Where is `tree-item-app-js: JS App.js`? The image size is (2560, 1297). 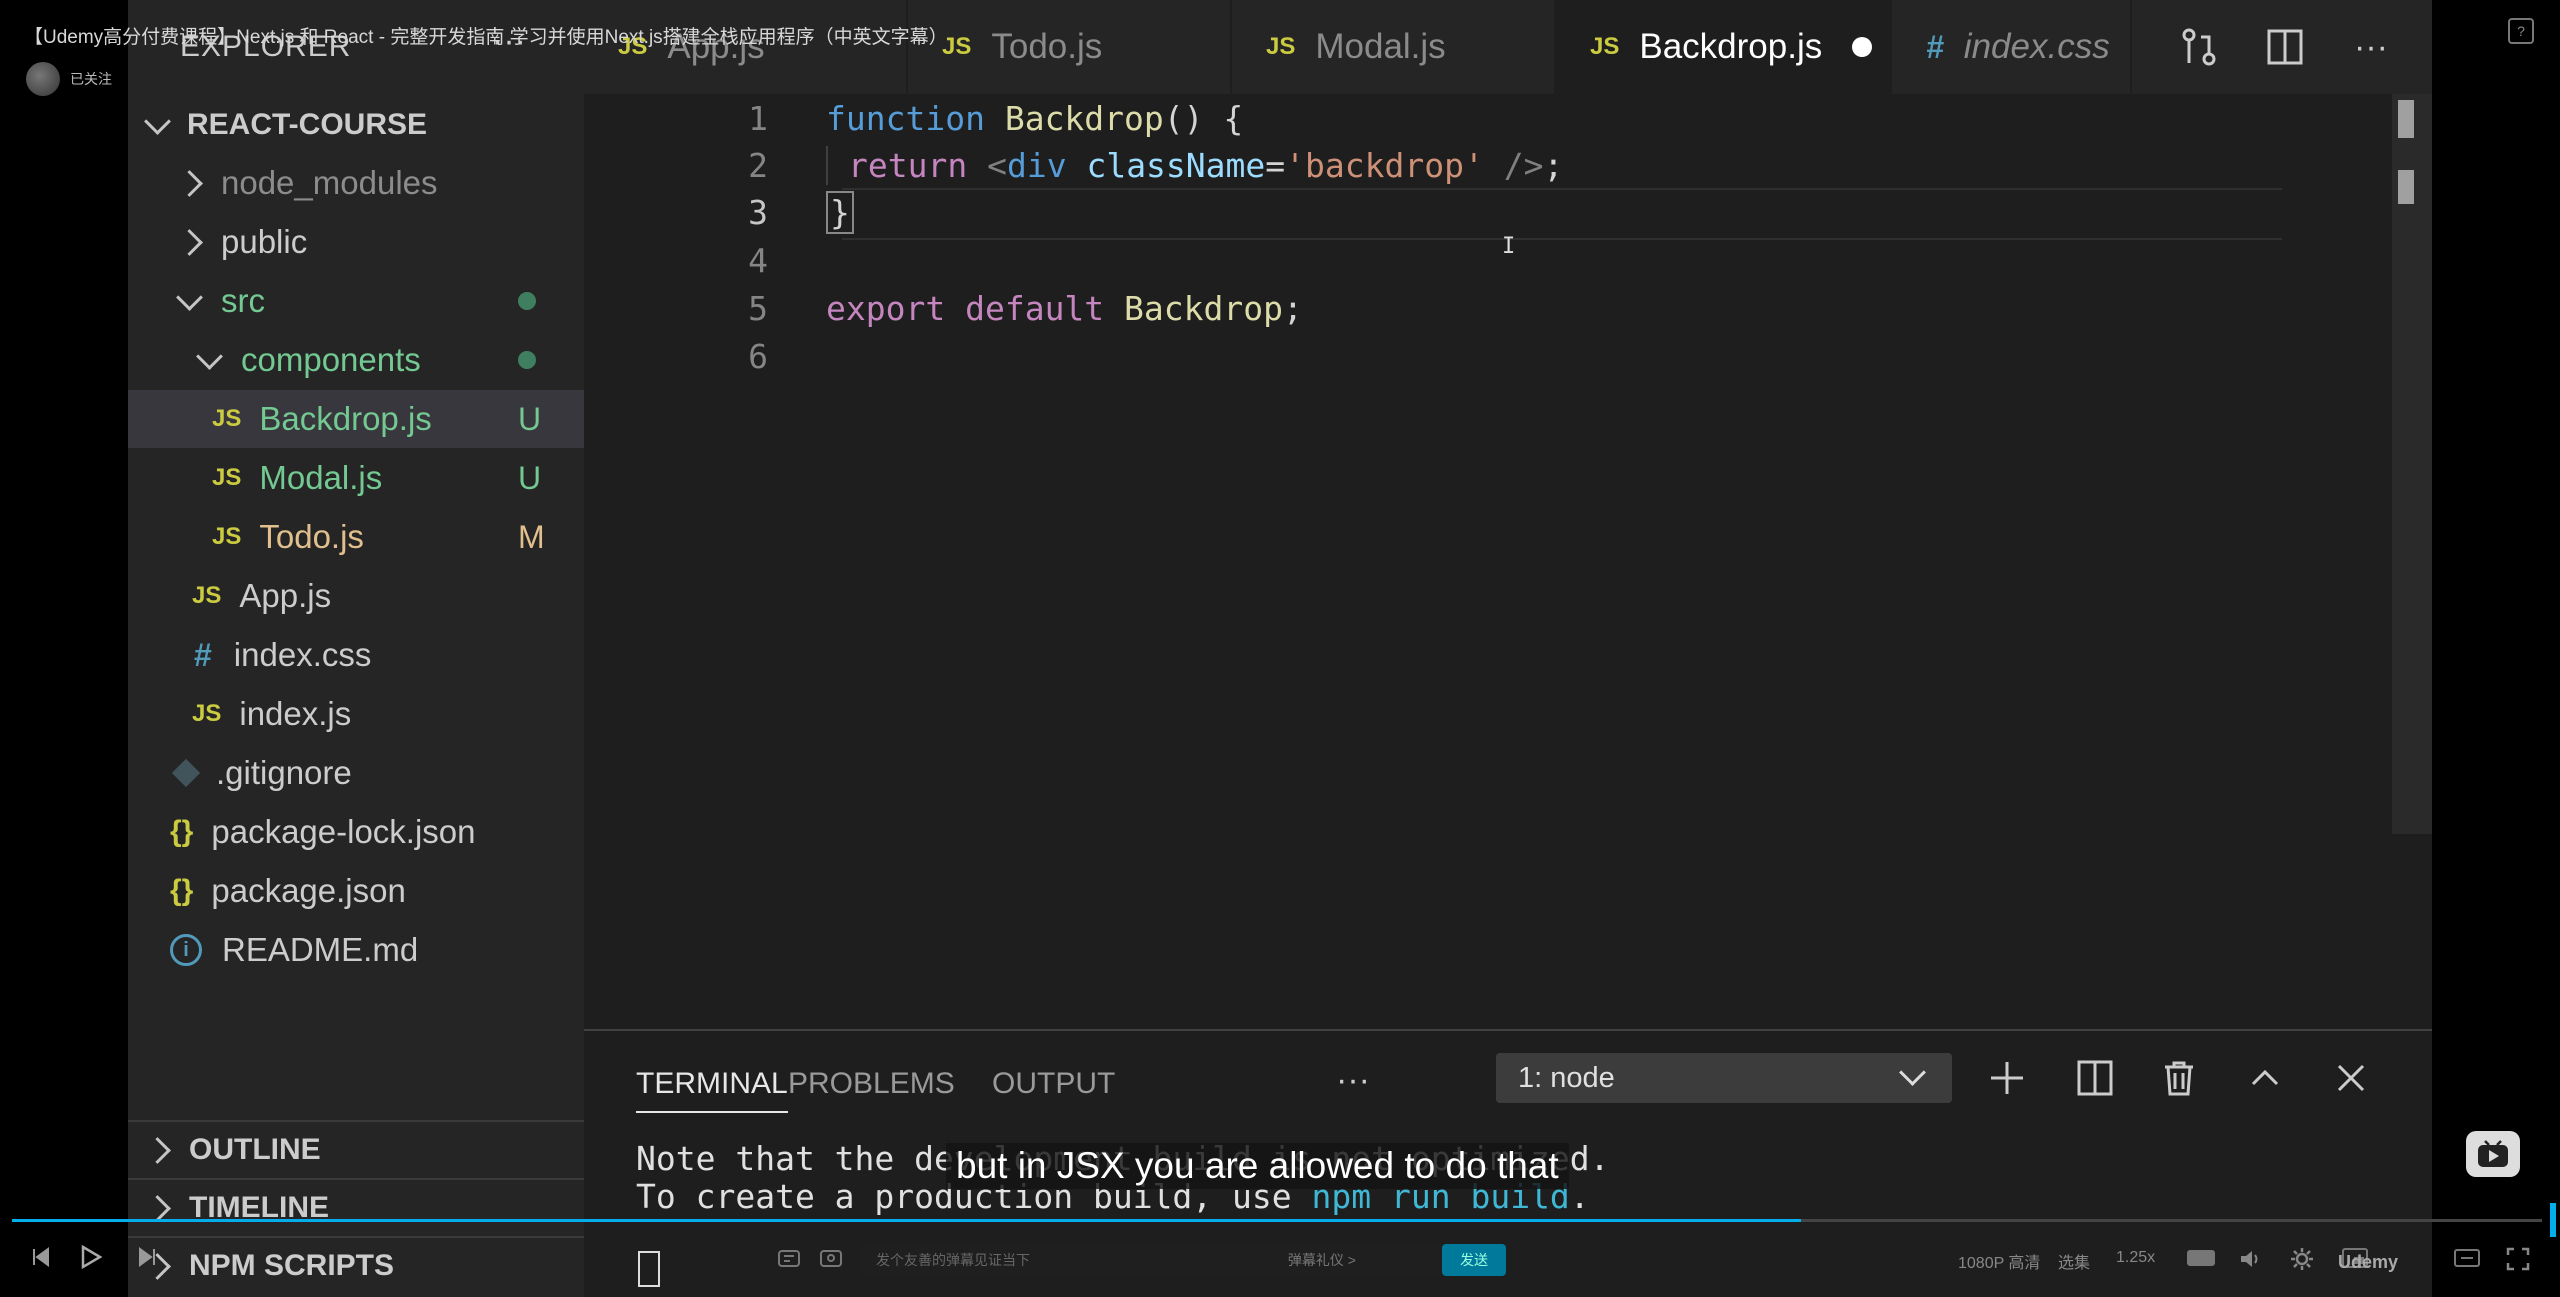 tree-item-app-js: JS App.js is located at coordinates (356, 596).